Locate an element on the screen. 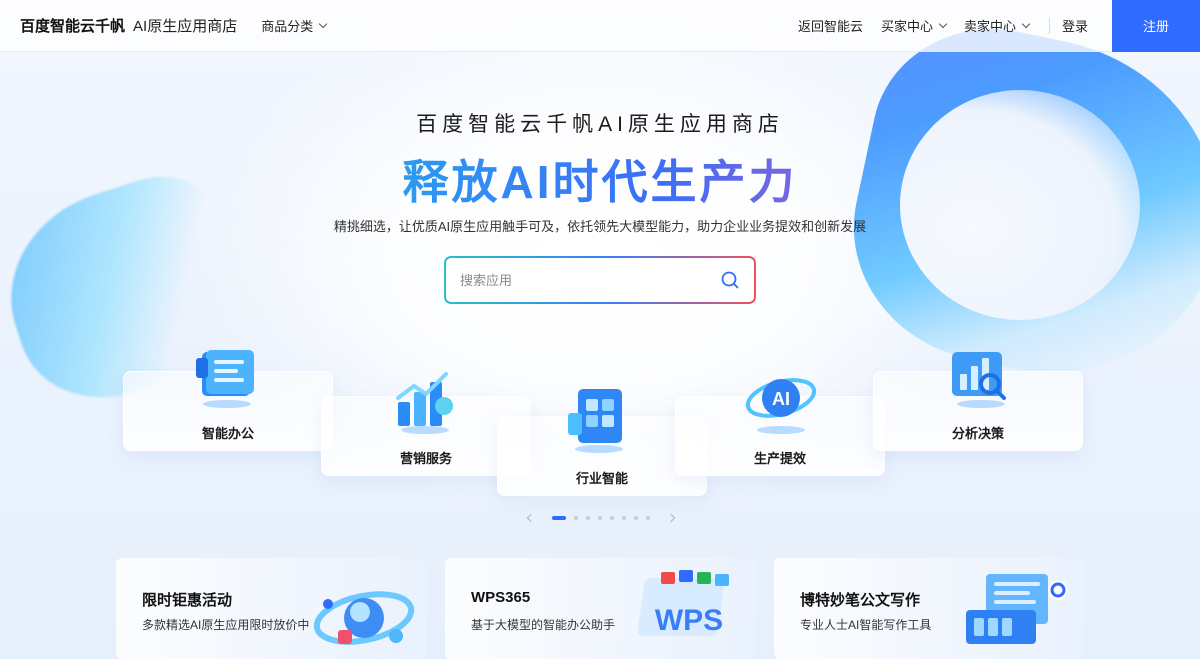 Image resolution: width=1200 pixels, height=659 pixels. seller-center-label: 卖家中心 is located at coordinates (989, 26).